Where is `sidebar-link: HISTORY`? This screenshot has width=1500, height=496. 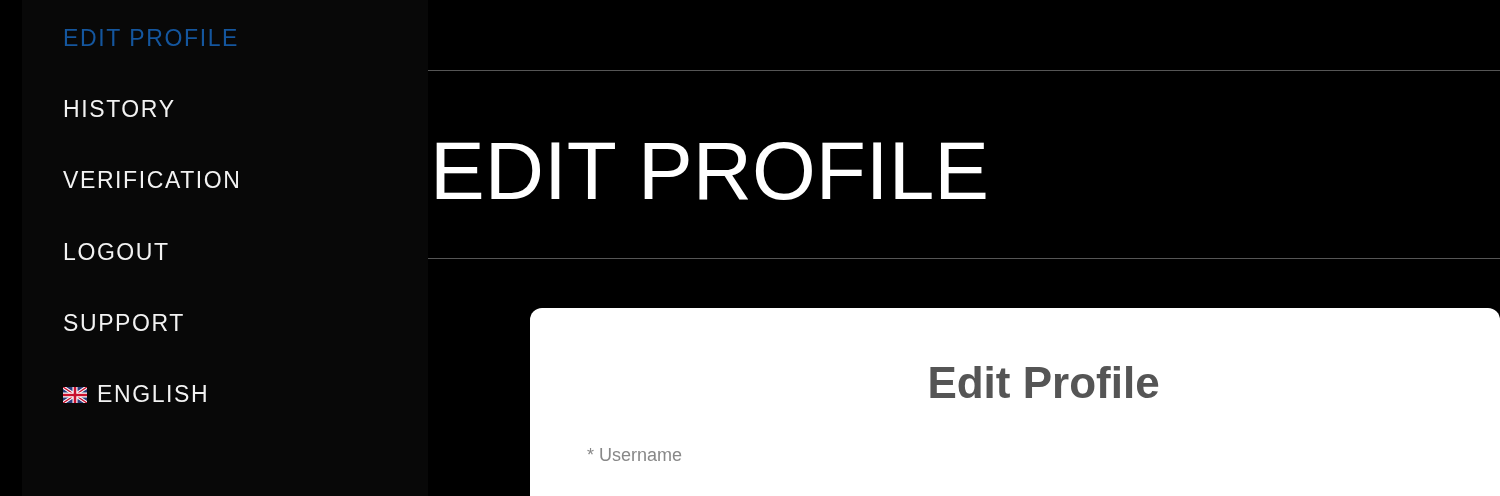
sidebar-link: HISTORY is located at coordinates (119, 109).